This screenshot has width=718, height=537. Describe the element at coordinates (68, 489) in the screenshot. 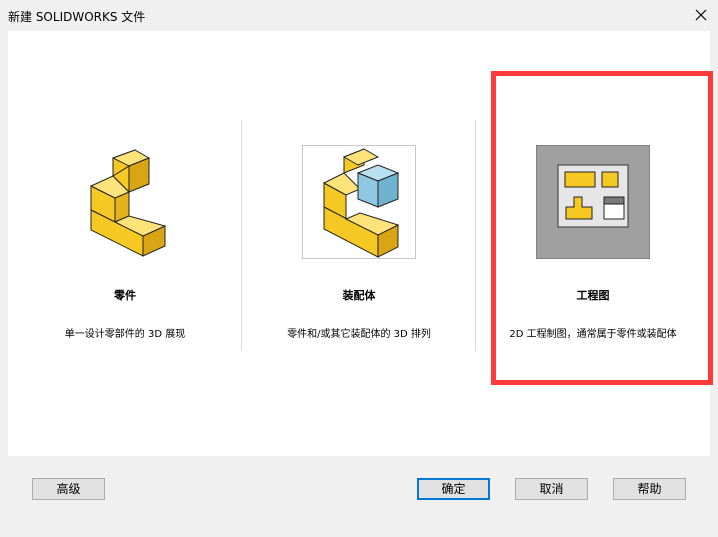

I see `advanced-button: 高级` at that location.